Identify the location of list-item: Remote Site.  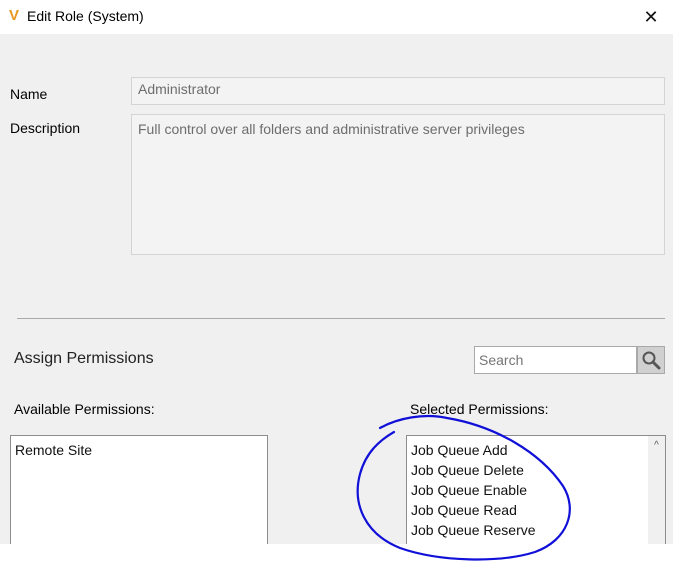
(139, 450).